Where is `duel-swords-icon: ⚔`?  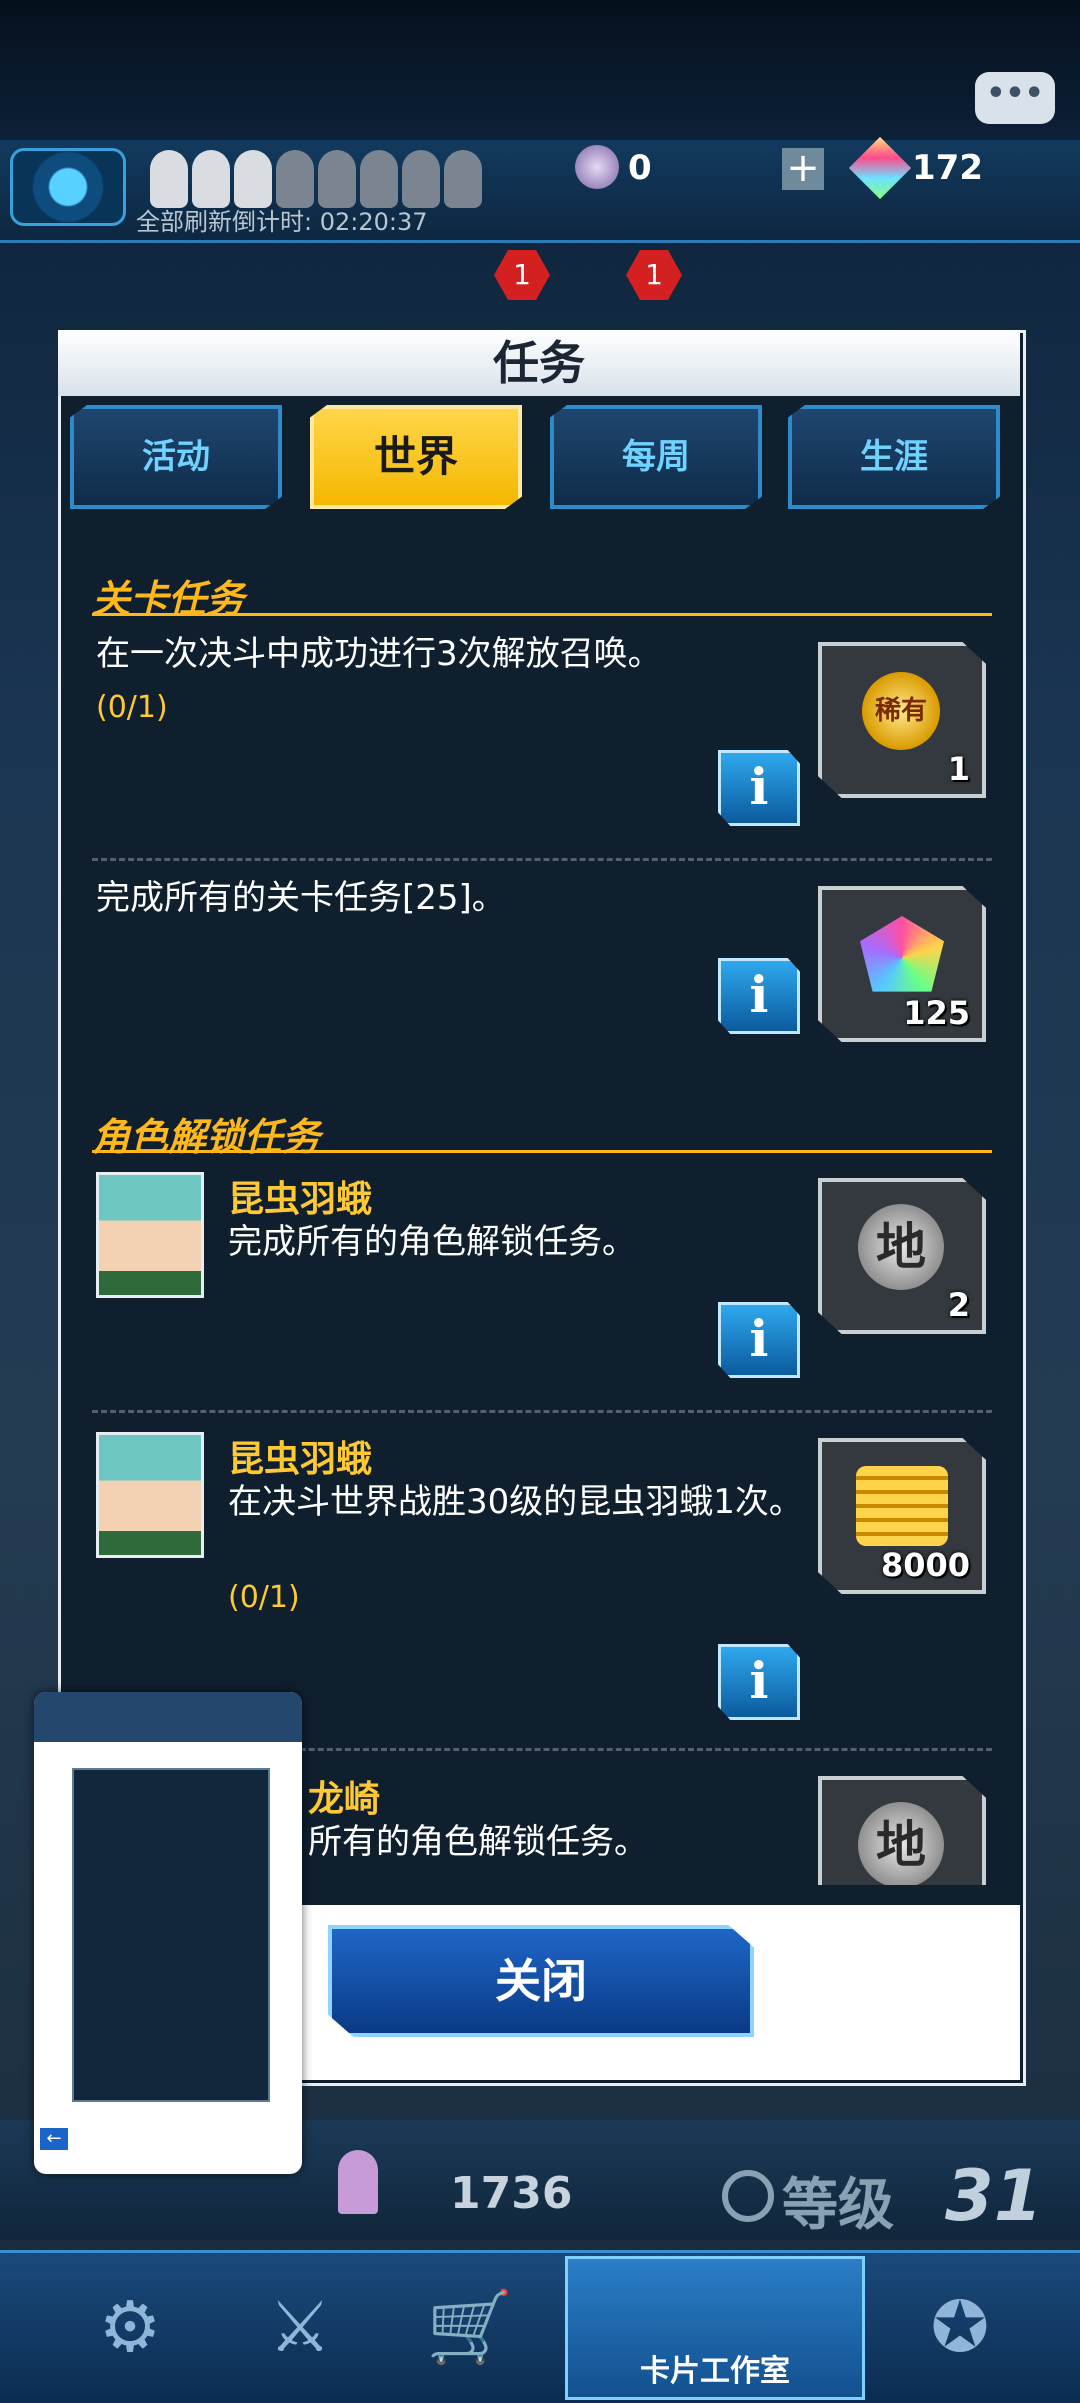 duel-swords-icon: ⚔ is located at coordinates (300, 2327).